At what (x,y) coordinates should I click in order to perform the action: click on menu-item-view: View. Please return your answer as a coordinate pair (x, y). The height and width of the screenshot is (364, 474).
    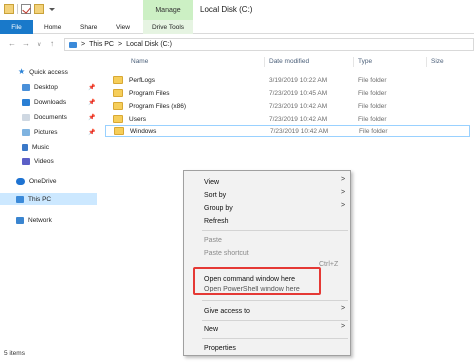
    Looking at the image, I should click on (211, 182).